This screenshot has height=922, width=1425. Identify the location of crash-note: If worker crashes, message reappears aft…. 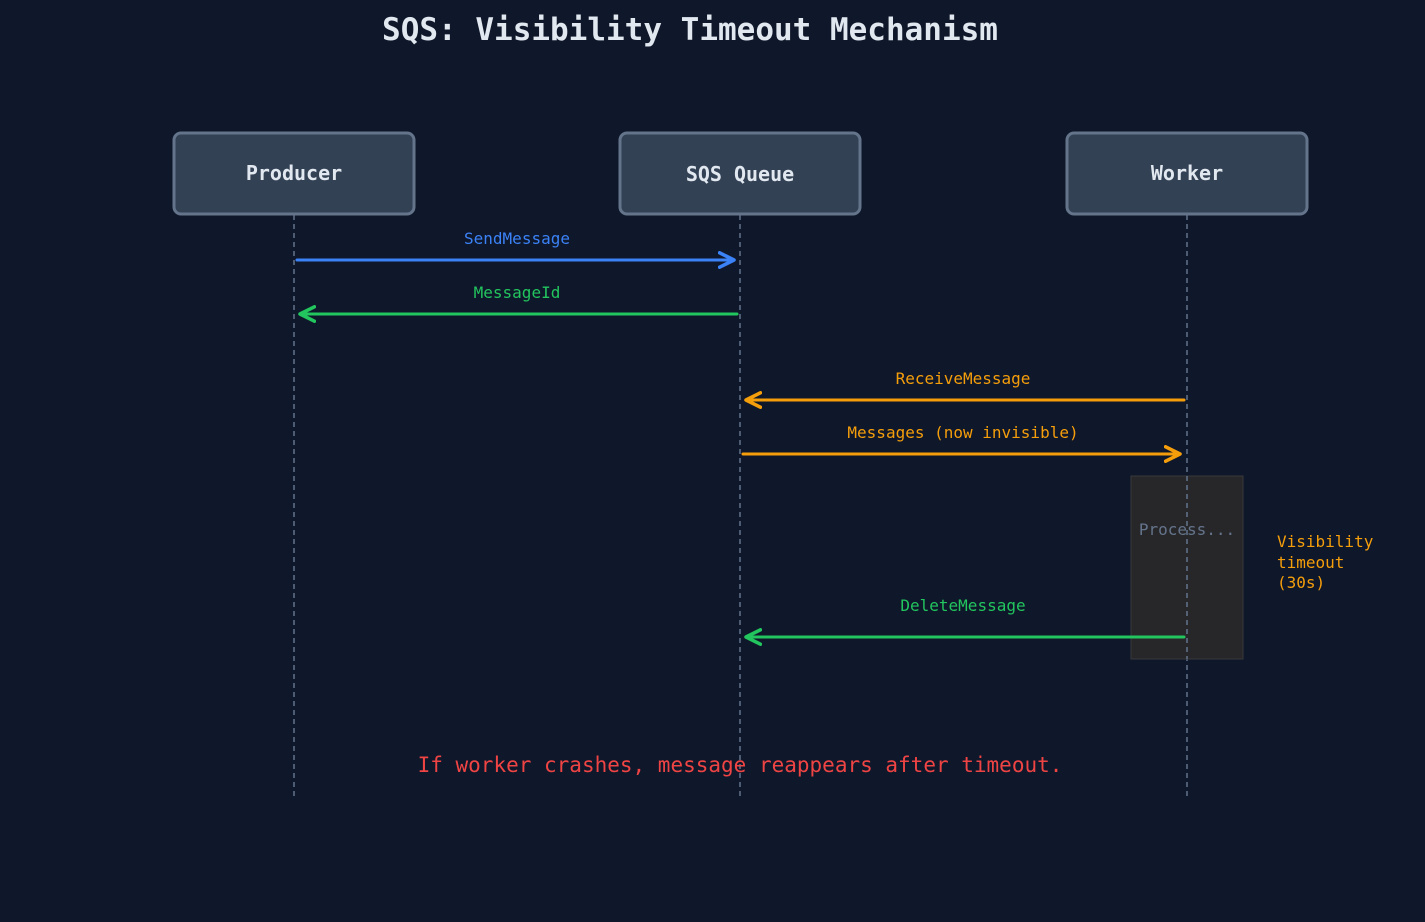
(740, 765).